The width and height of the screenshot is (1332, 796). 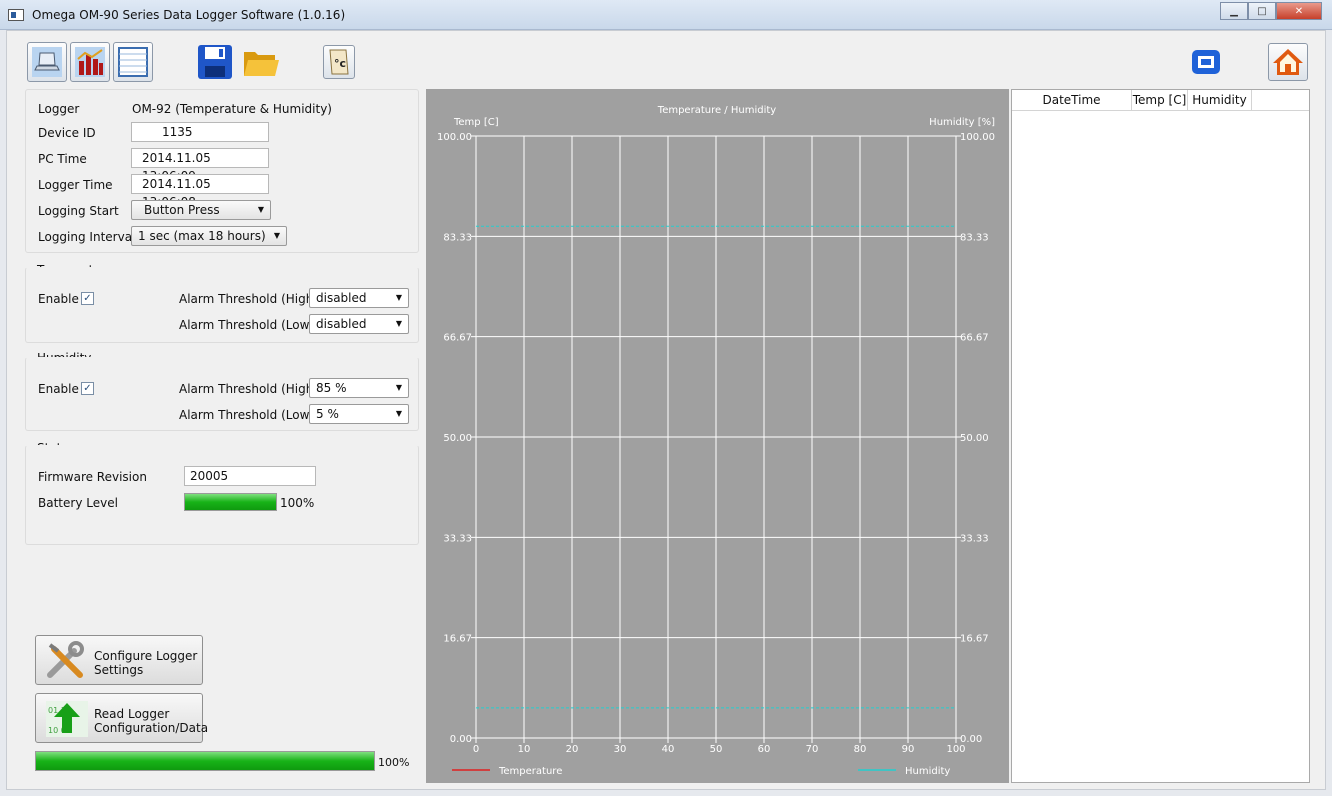 I want to click on temperature-low-select: disabled ▼, so click(x=359, y=324).